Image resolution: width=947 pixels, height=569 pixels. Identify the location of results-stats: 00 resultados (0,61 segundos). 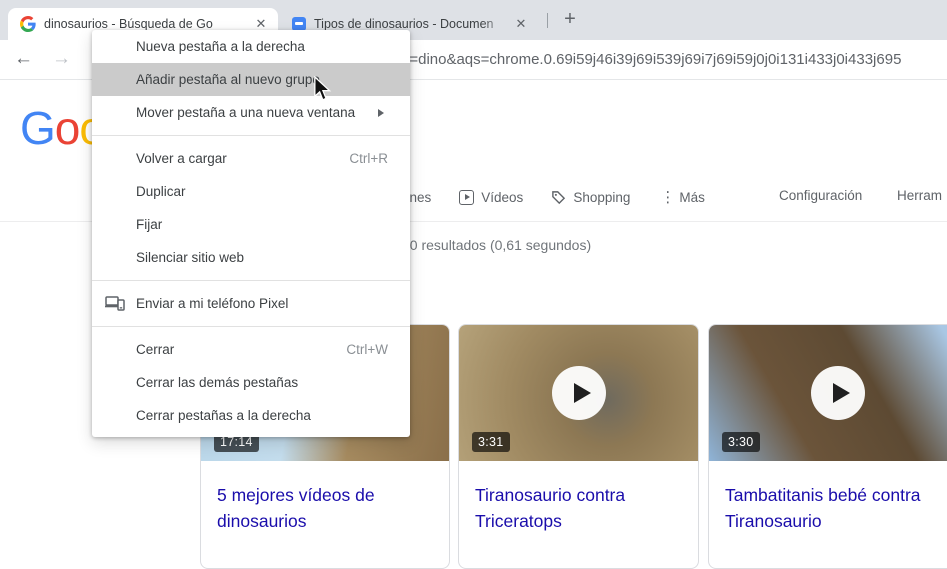
(497, 245).